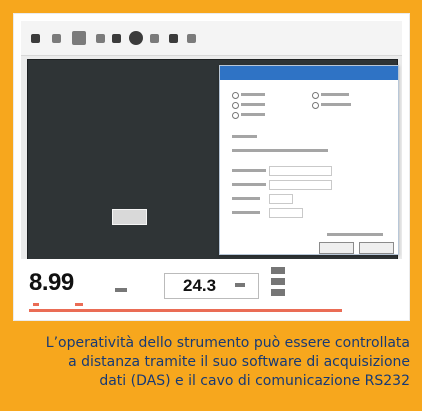 This screenshot has width=422, height=411. What do you see at coordinates (185, 310) in the screenshot?
I see `status-line` at bounding box center [185, 310].